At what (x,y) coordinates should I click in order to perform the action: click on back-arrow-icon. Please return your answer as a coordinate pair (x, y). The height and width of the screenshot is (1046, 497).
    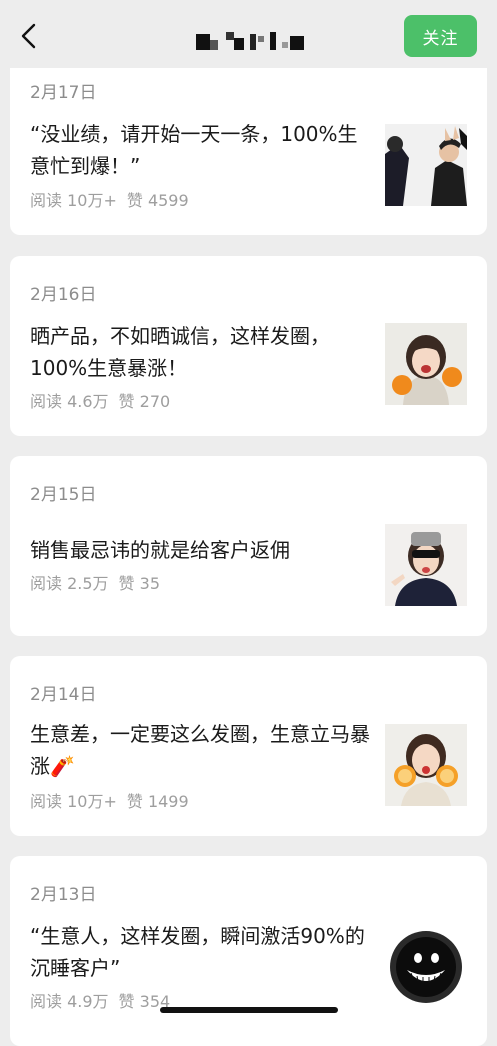
    Looking at the image, I should click on (30, 36).